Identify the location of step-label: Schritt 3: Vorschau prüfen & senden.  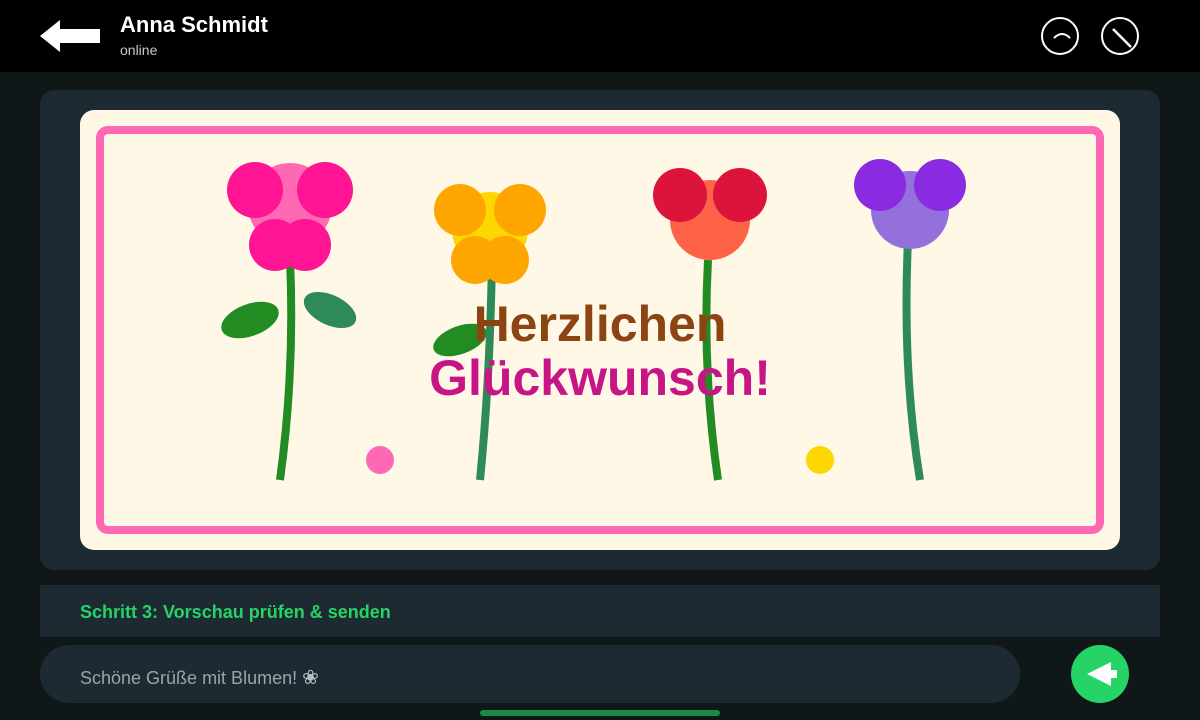
(235, 612).